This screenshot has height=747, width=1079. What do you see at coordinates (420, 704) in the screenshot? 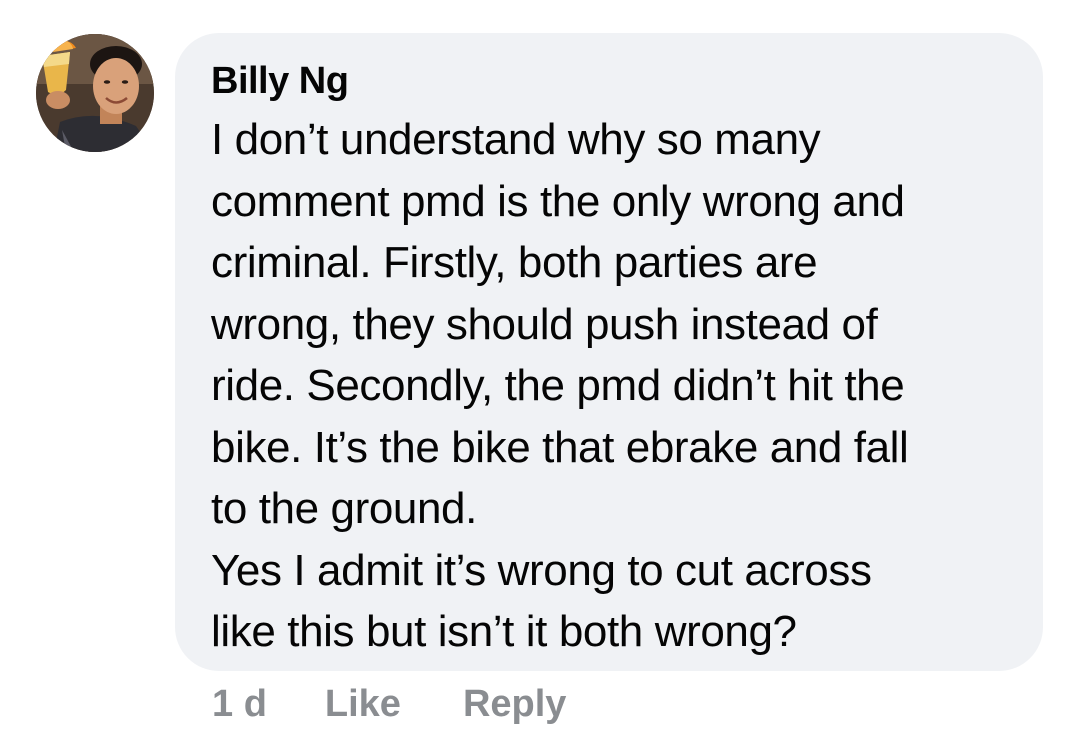
I see `comment-actions: 1 d Like Reply` at bounding box center [420, 704].